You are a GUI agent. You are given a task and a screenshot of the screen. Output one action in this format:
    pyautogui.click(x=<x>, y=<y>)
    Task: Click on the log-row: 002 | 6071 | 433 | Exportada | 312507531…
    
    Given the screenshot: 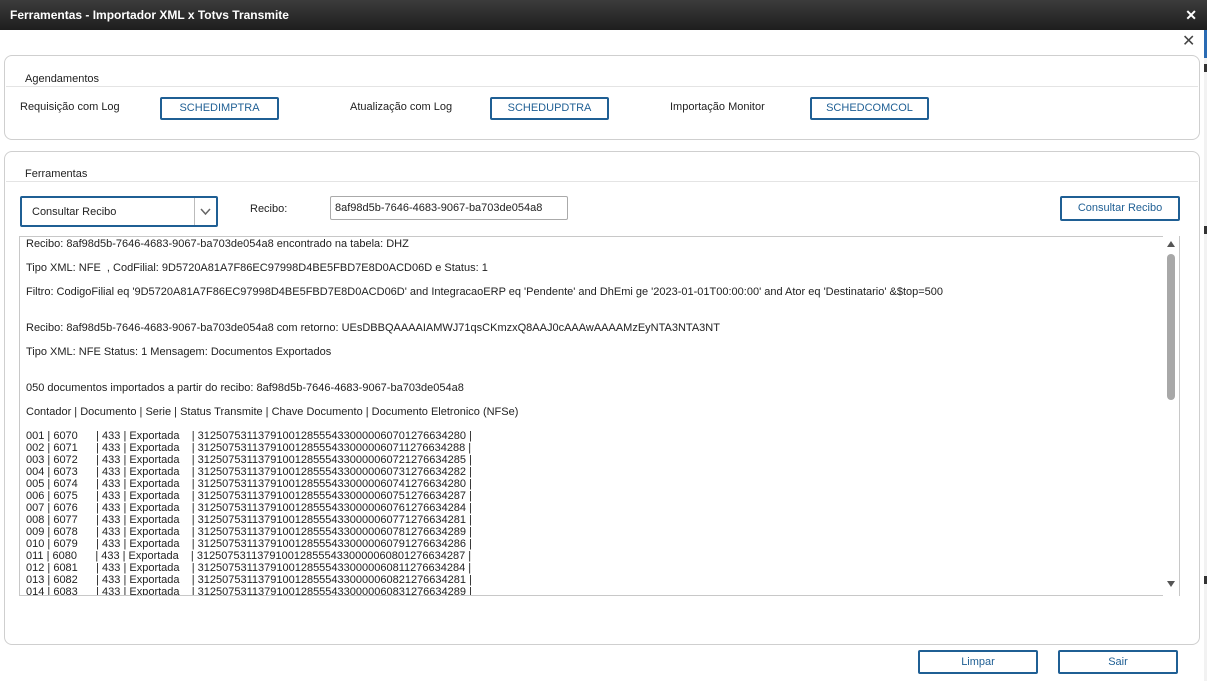 What is the action you would take?
    pyautogui.click(x=249, y=448)
    